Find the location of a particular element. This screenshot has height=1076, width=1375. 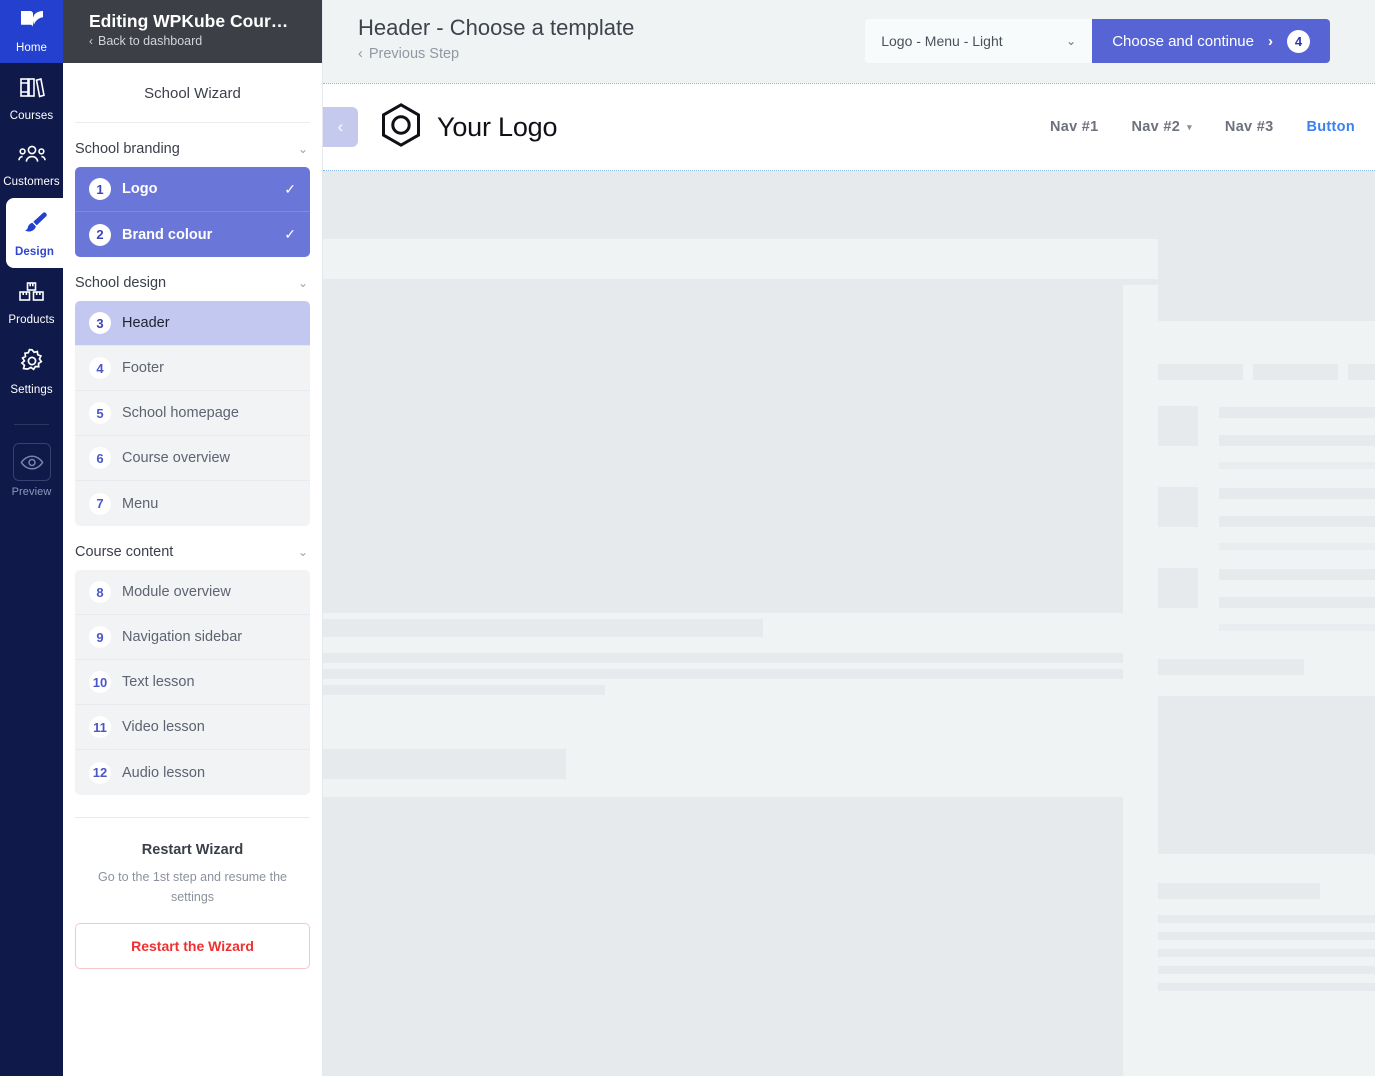

rail-item-settings: Settings is located at coordinates (31, 371).